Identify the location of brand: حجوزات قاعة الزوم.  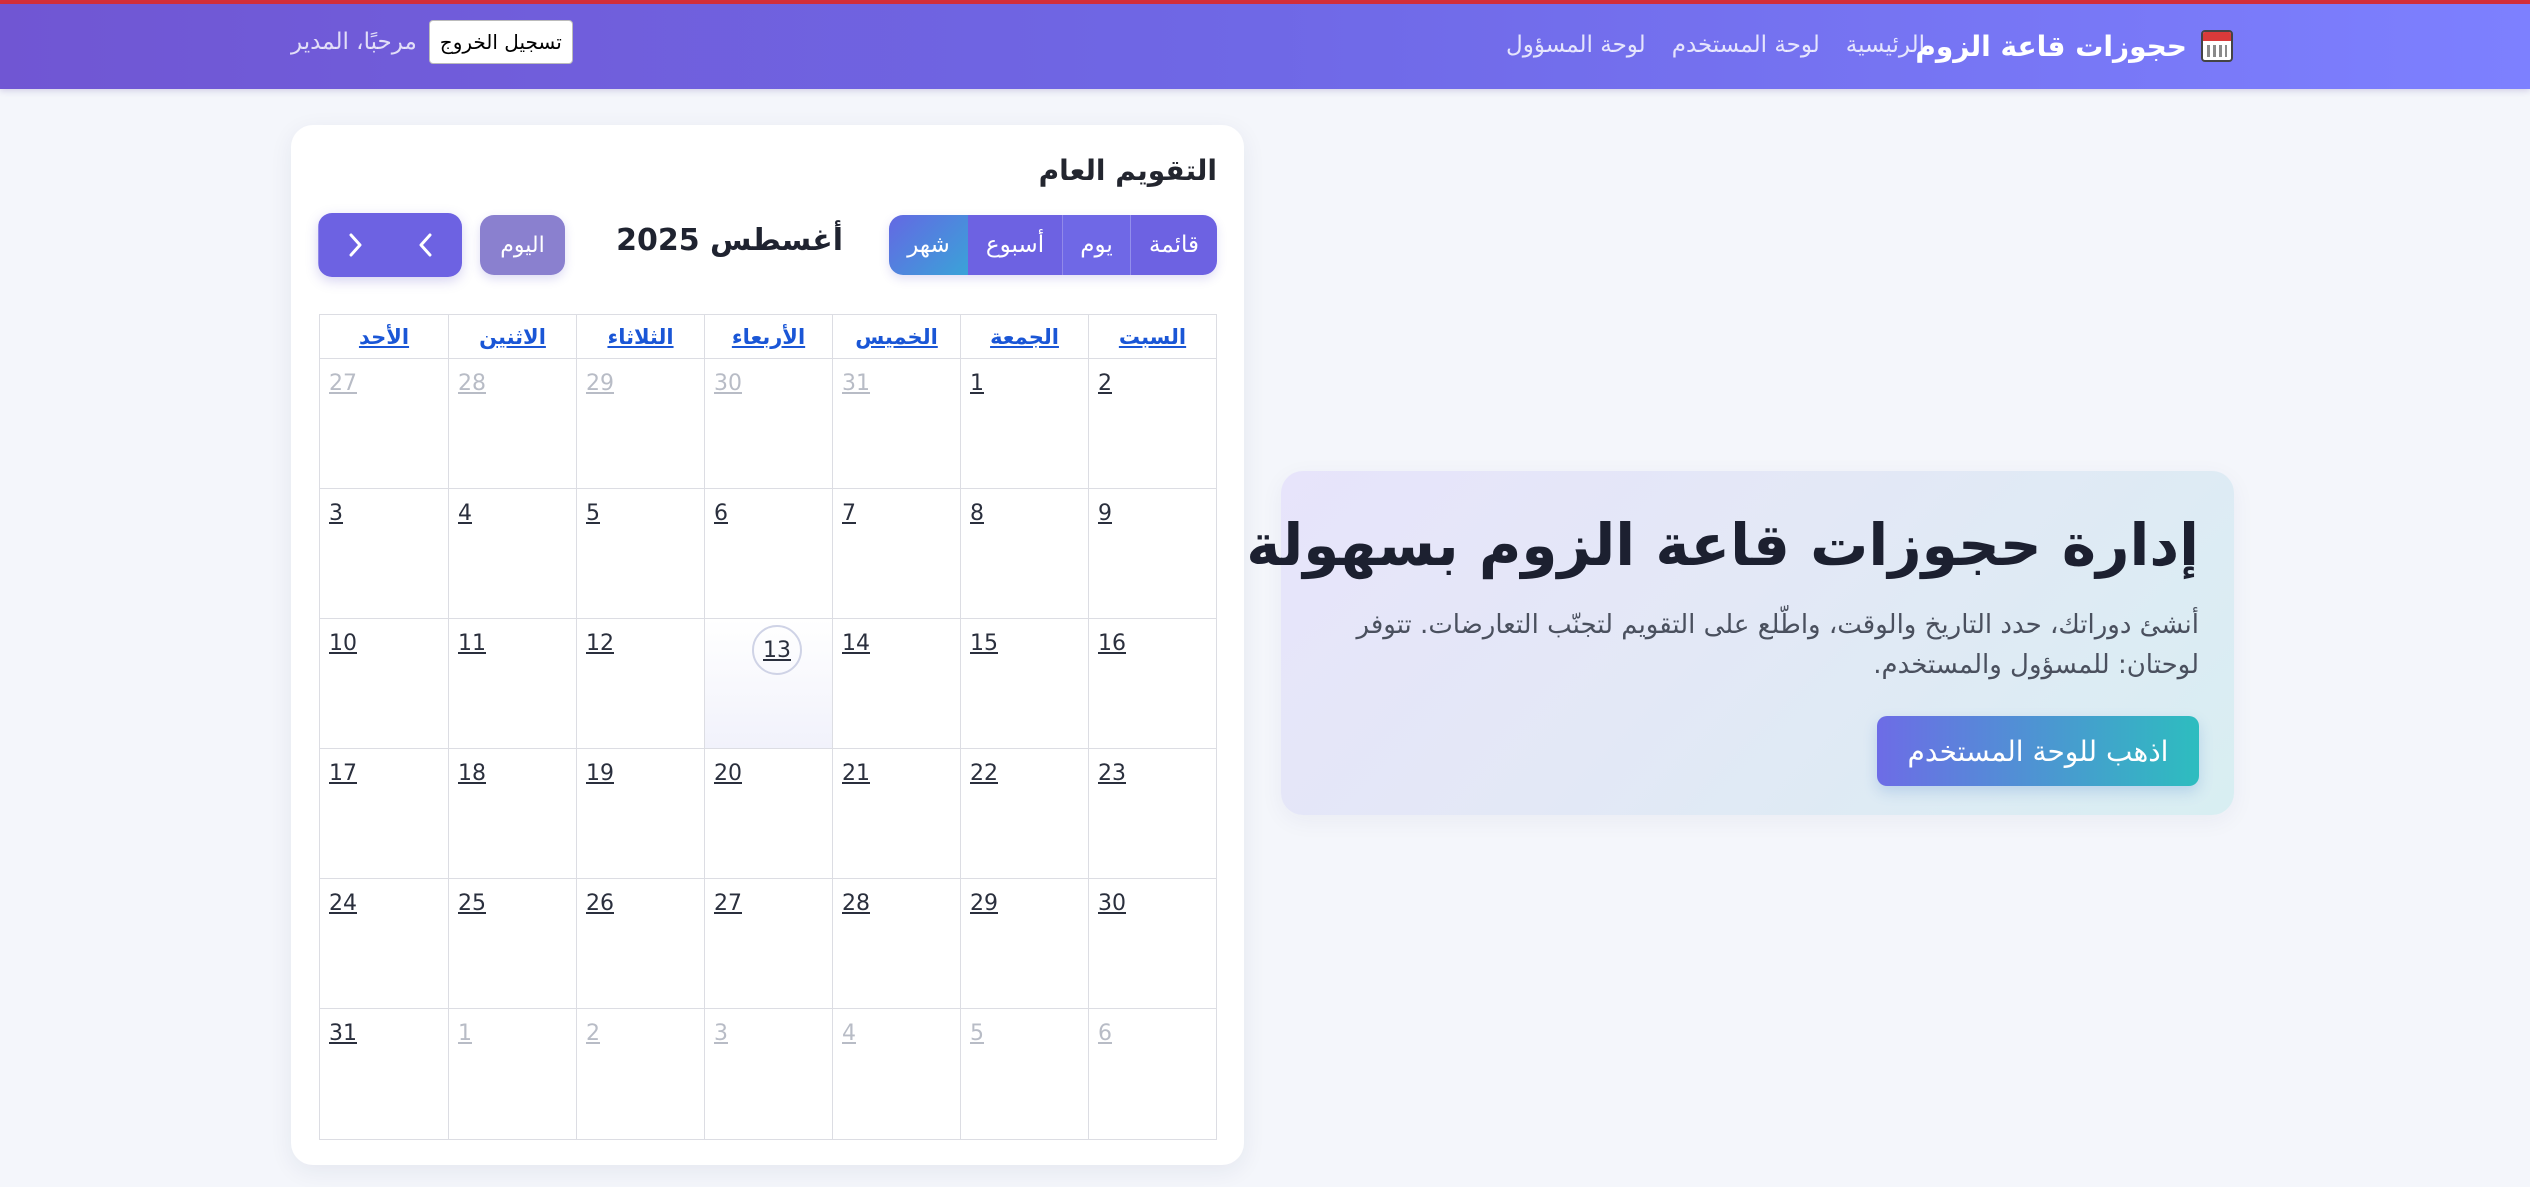
(2074, 46).